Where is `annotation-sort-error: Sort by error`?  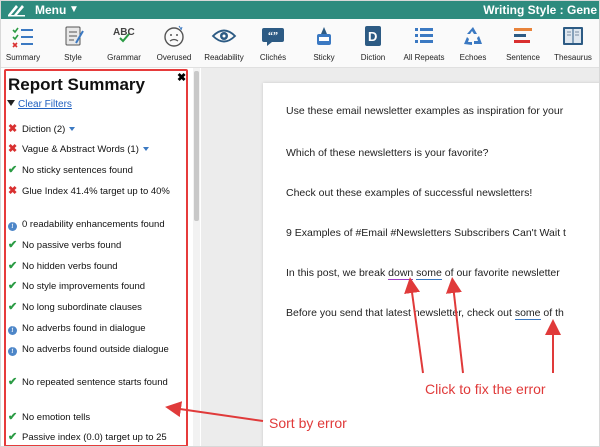
annotation-sort-error: Sort by error is located at coordinates (308, 423).